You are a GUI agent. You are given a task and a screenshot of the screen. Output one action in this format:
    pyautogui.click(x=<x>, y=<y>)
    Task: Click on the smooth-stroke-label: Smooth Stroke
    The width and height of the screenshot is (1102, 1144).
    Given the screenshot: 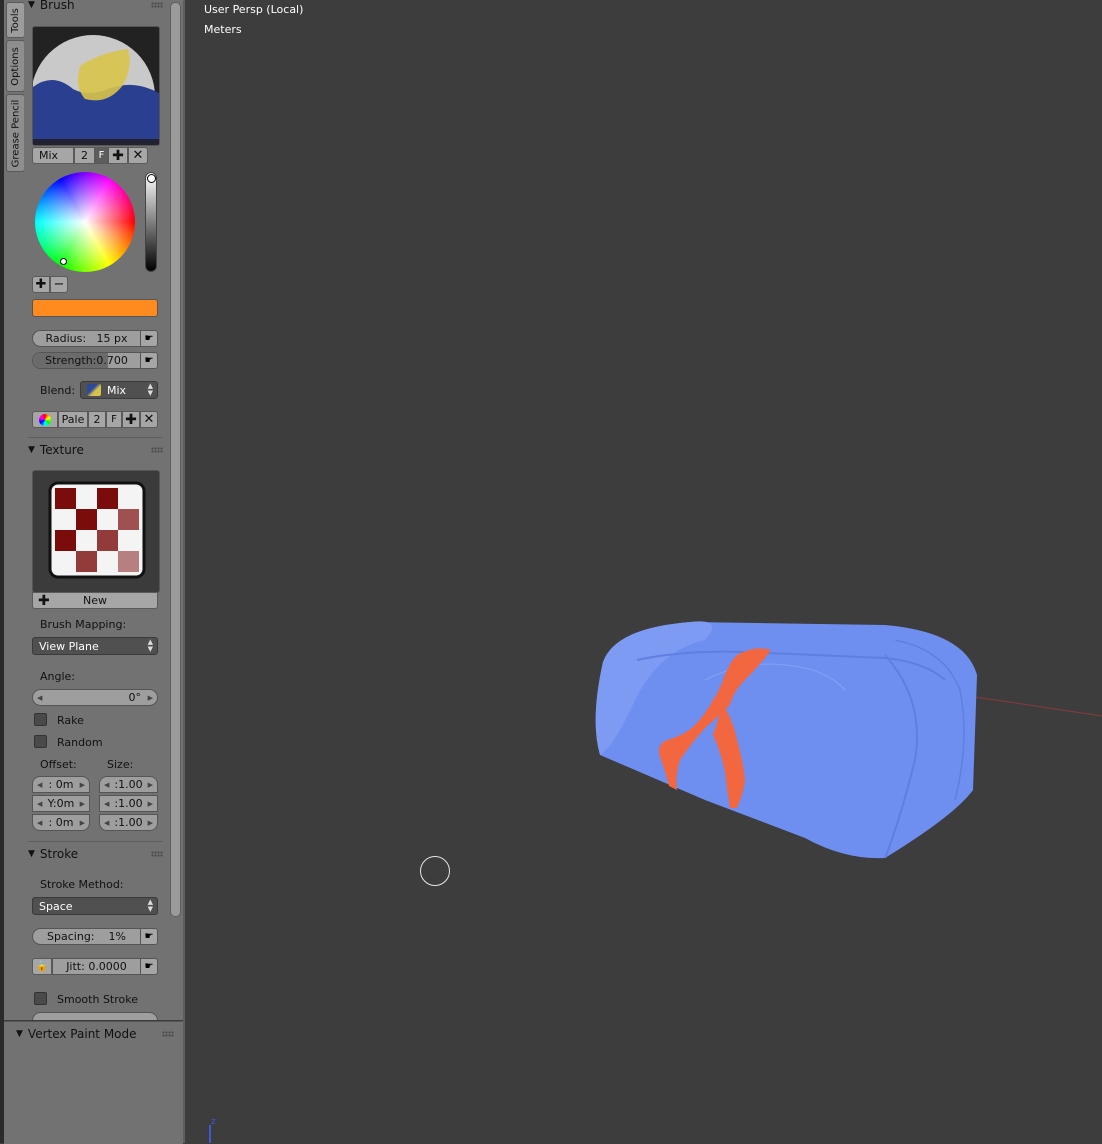 What is the action you would take?
    pyautogui.click(x=97, y=999)
    